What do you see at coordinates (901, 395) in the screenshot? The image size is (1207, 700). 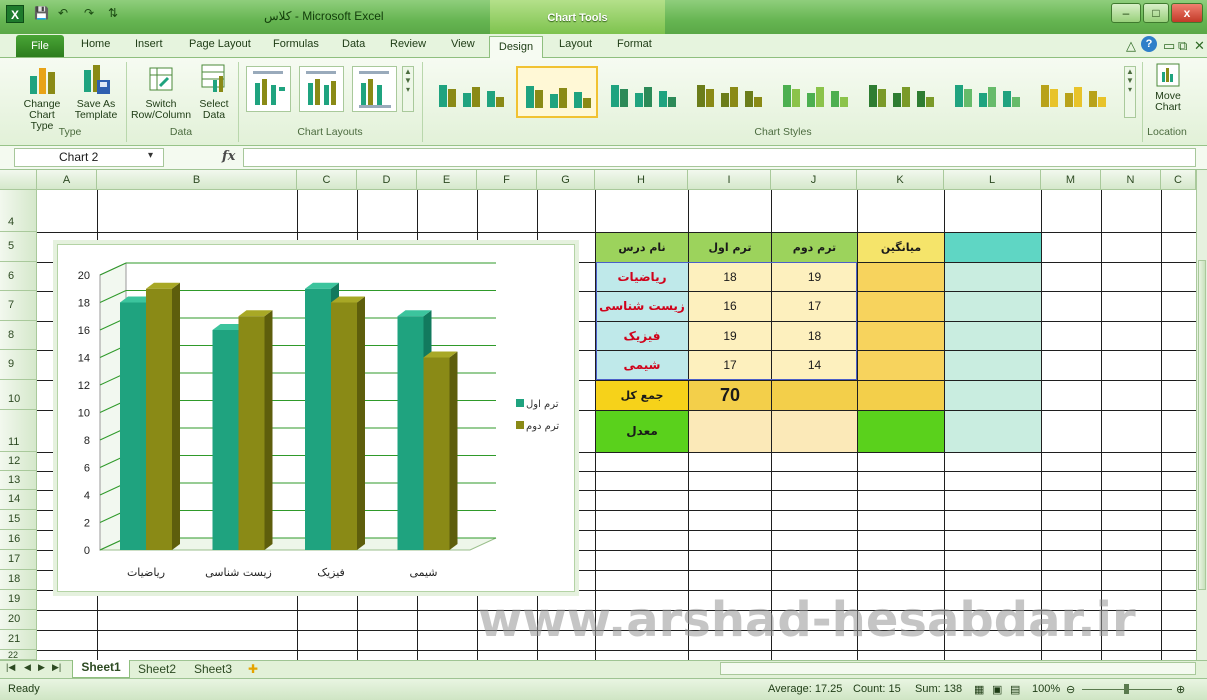 I see `cell-k10` at bounding box center [901, 395].